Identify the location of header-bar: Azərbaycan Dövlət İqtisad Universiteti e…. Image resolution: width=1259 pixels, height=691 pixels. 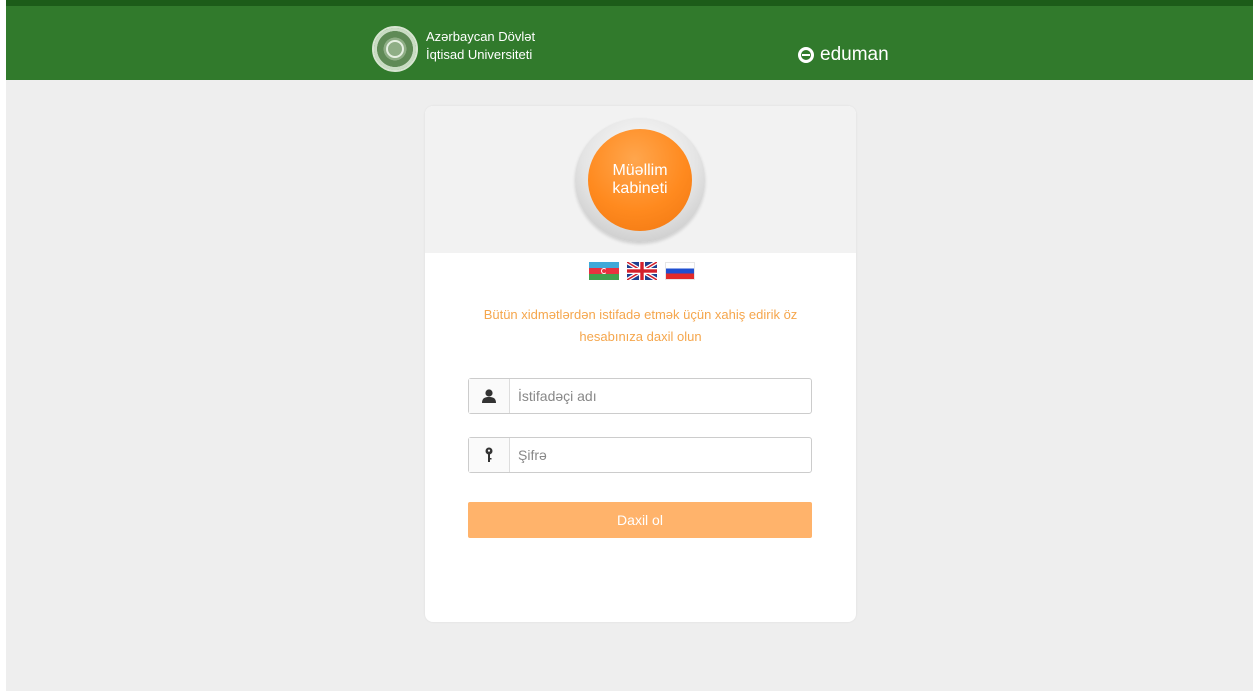
(629, 40).